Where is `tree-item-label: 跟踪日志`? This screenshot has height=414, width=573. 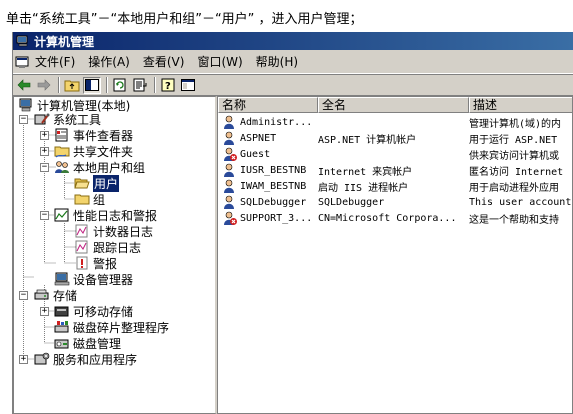 tree-item-label: 跟踪日志 is located at coordinates (117, 247).